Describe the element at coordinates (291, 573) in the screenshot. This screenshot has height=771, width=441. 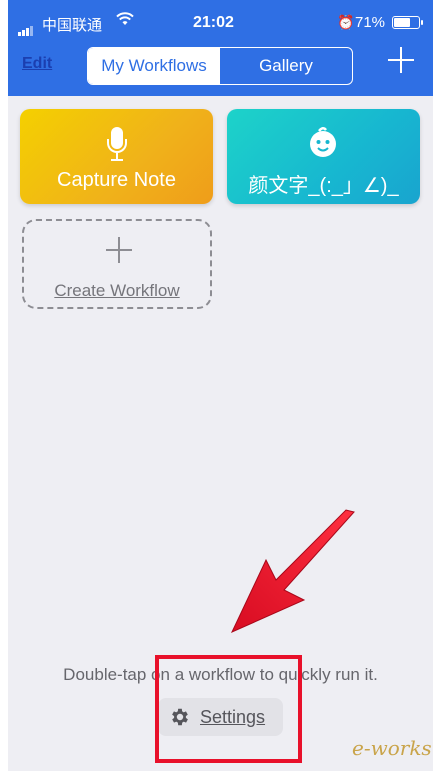
I see `annotation-arrow` at that location.